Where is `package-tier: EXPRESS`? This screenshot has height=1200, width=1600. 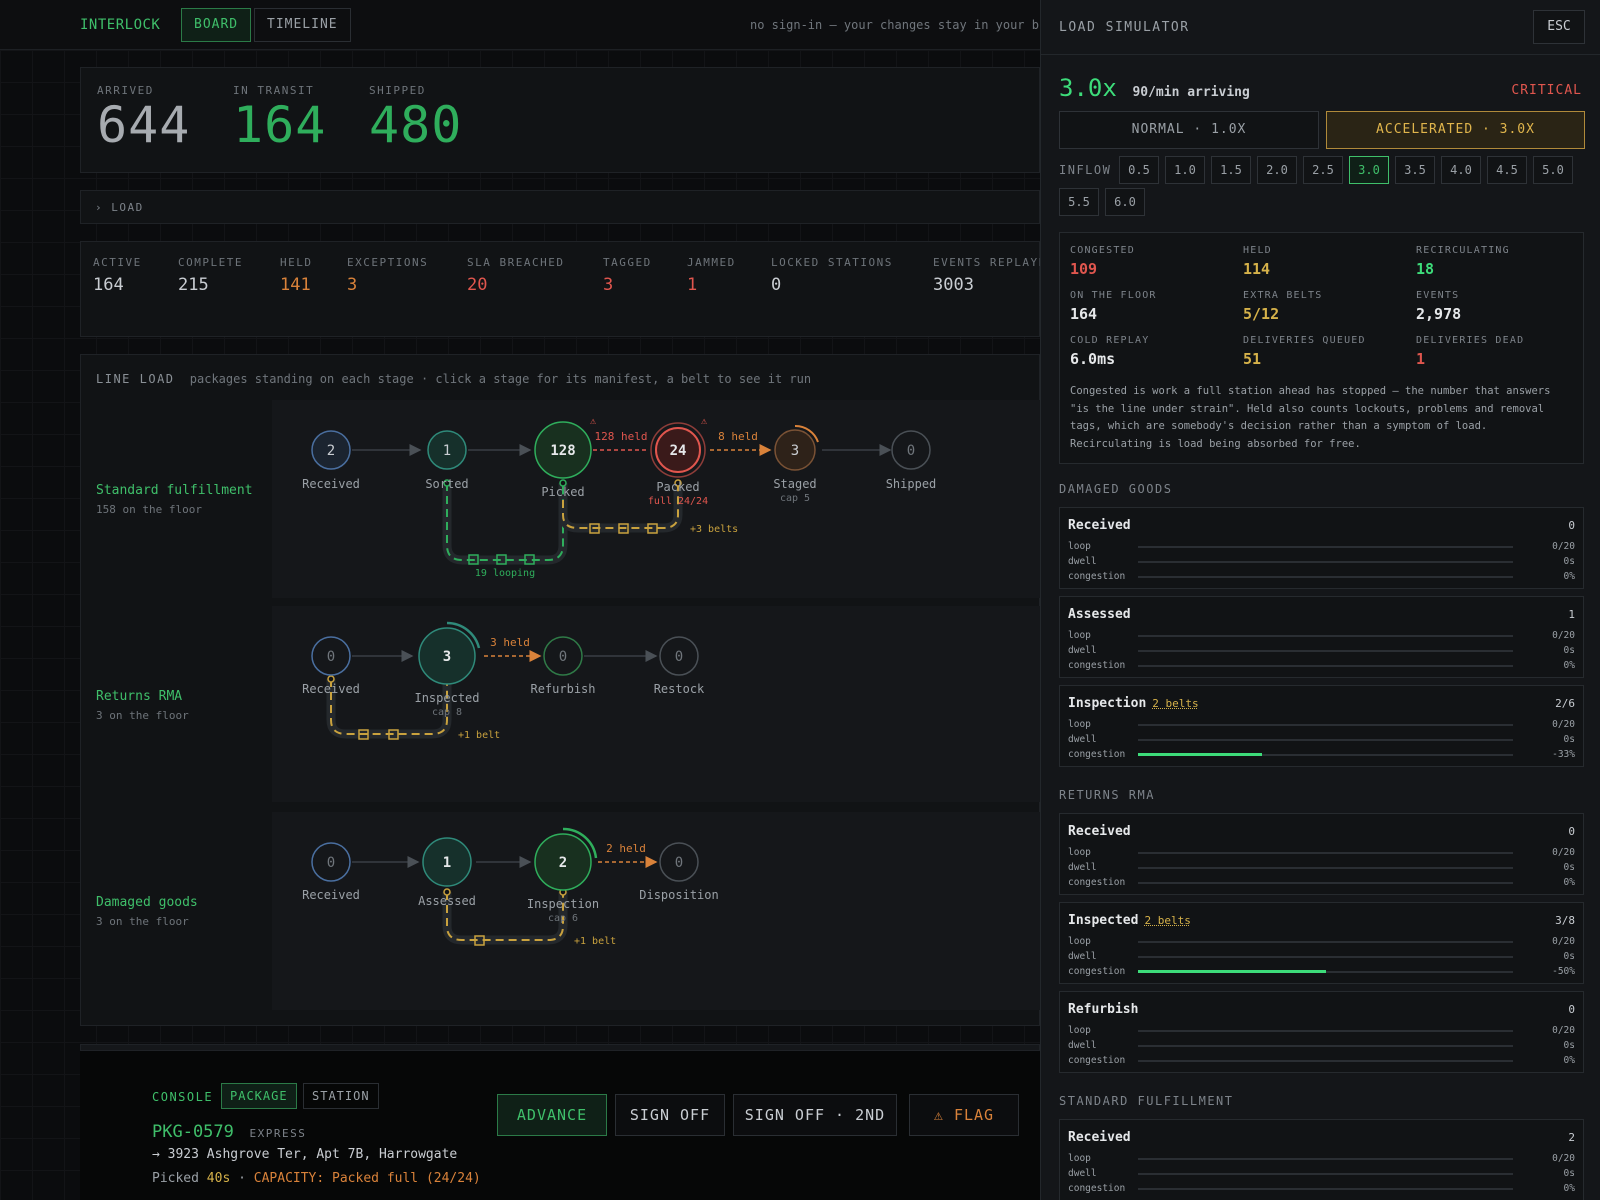 package-tier: EXPRESS is located at coordinates (278, 1133).